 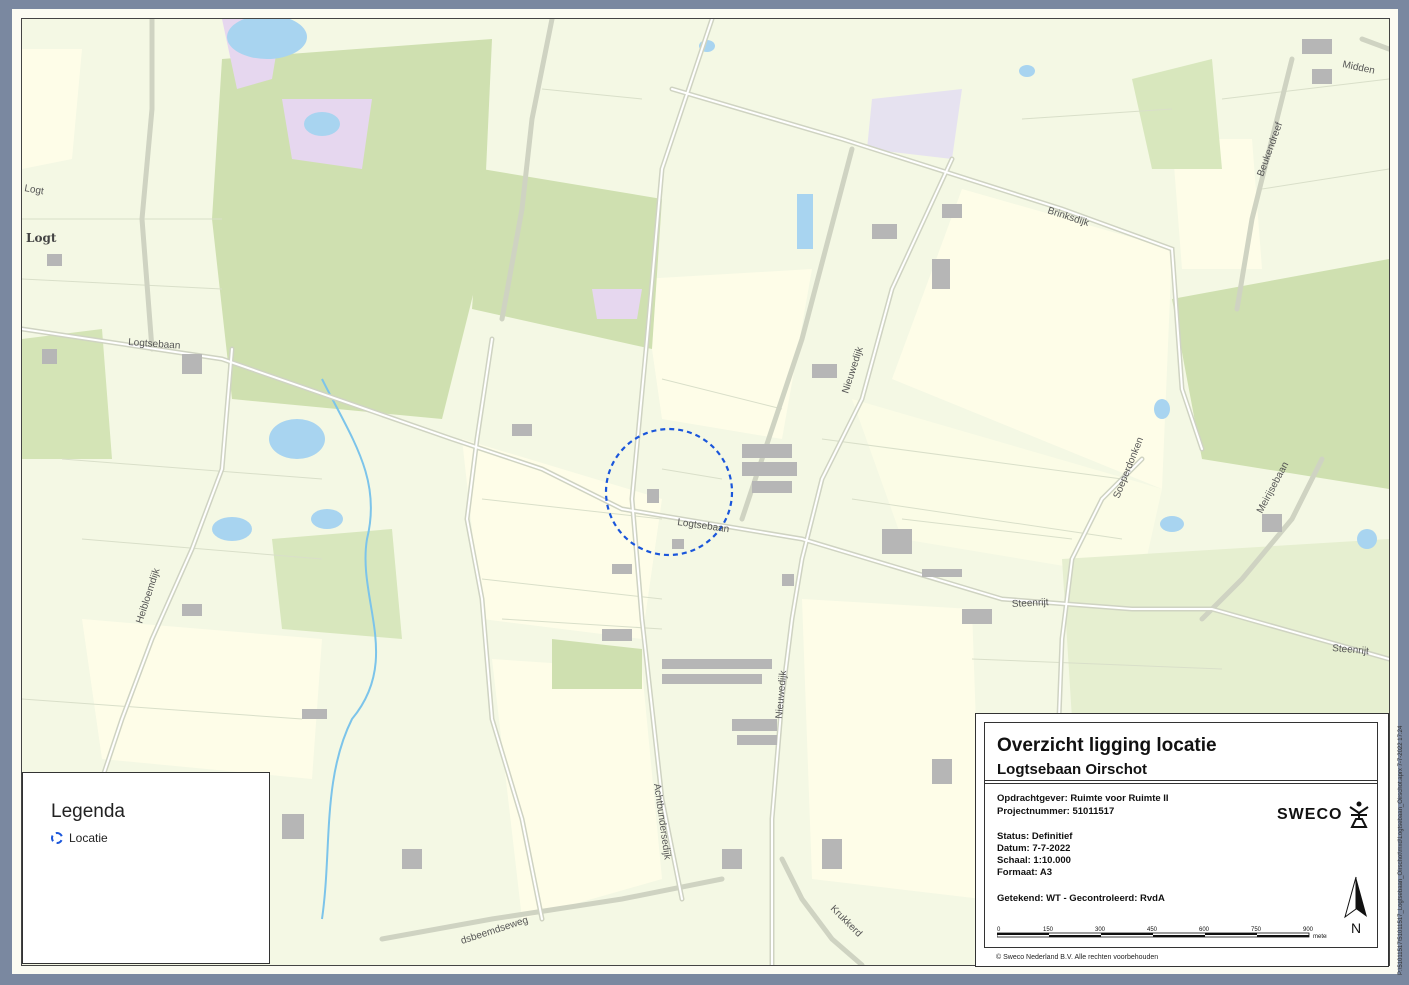 I want to click on map-title: Overzicht ligging locatie, so click(x=1107, y=745).